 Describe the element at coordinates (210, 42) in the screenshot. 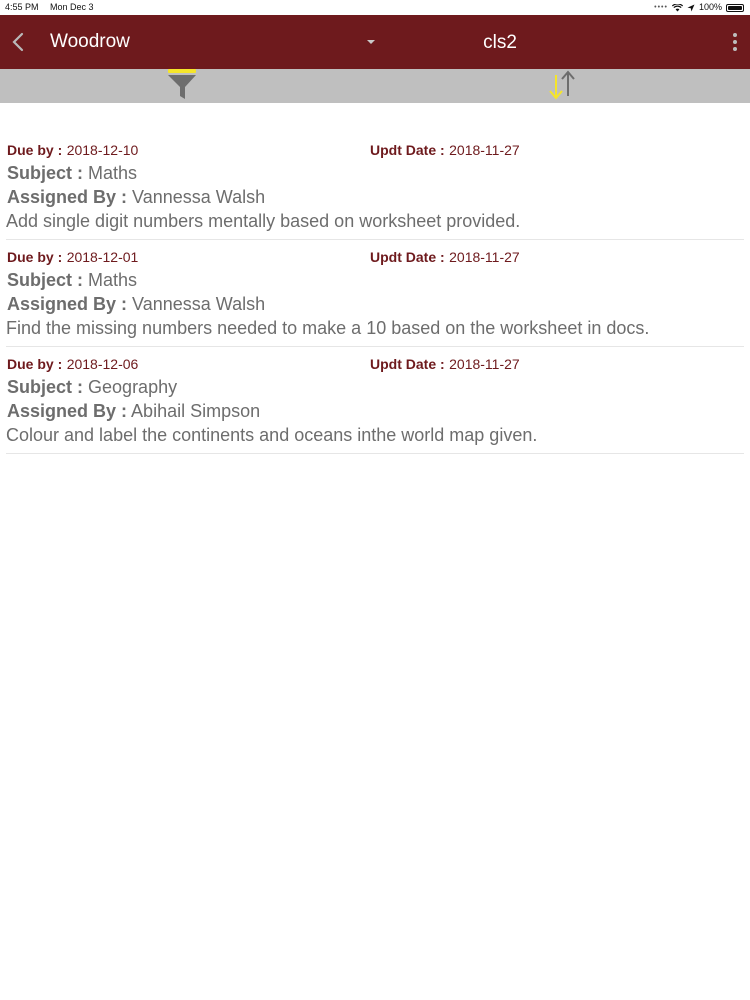

I see `student-dropdown: Woodrow` at that location.